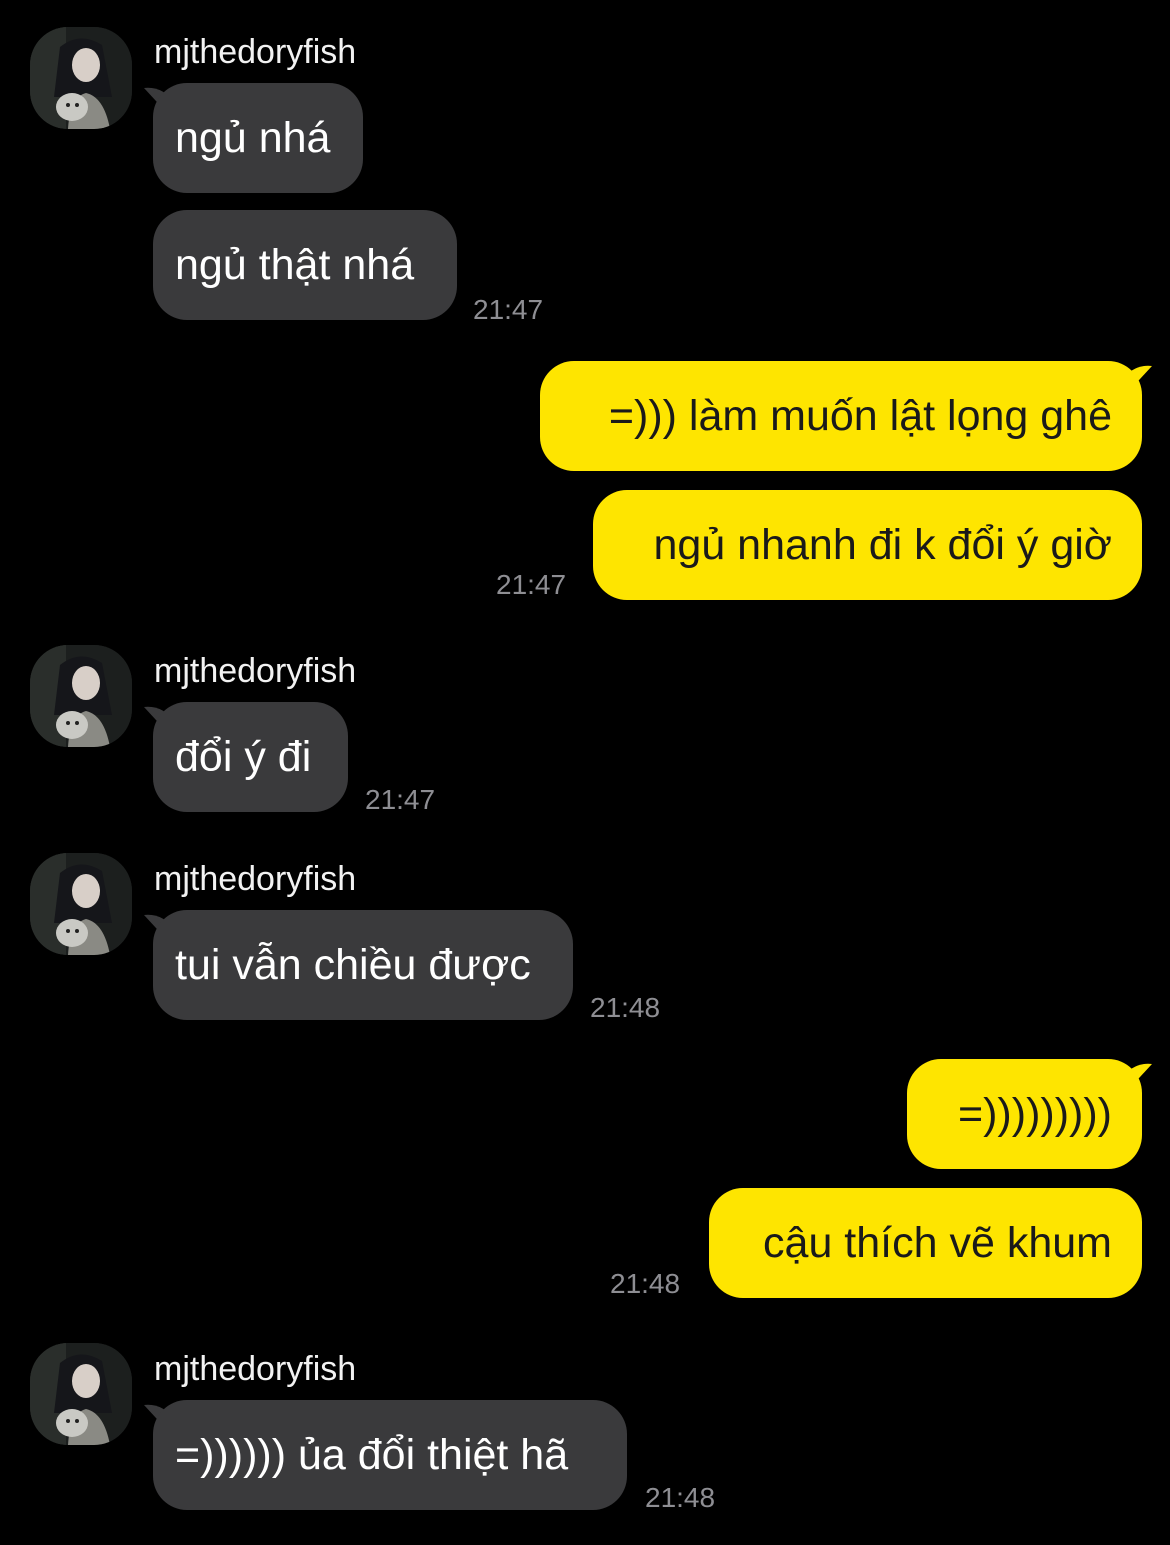  I want to click on incoming-message-bubble: ngủ thật nhá, so click(305, 265).